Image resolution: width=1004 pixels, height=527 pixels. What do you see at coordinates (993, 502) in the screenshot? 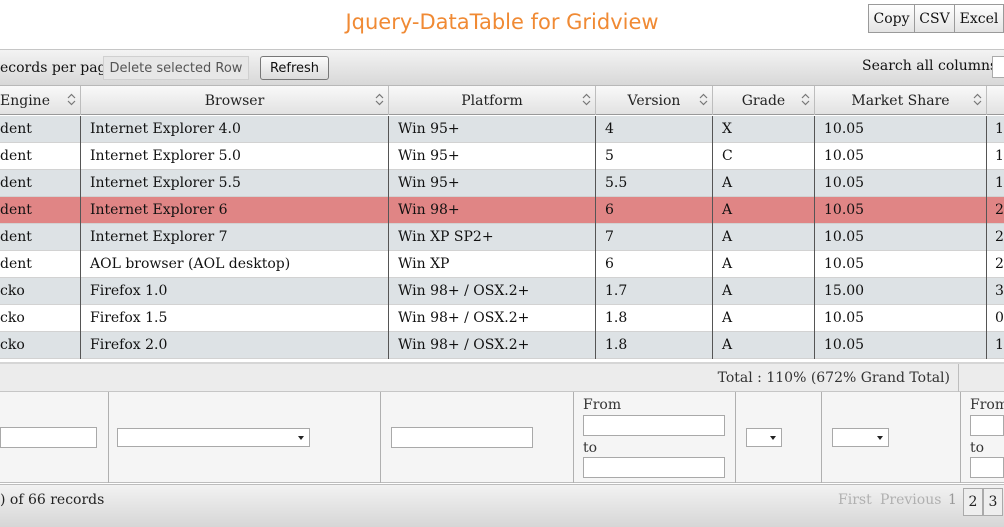
I see `page-button-3: 3` at bounding box center [993, 502].